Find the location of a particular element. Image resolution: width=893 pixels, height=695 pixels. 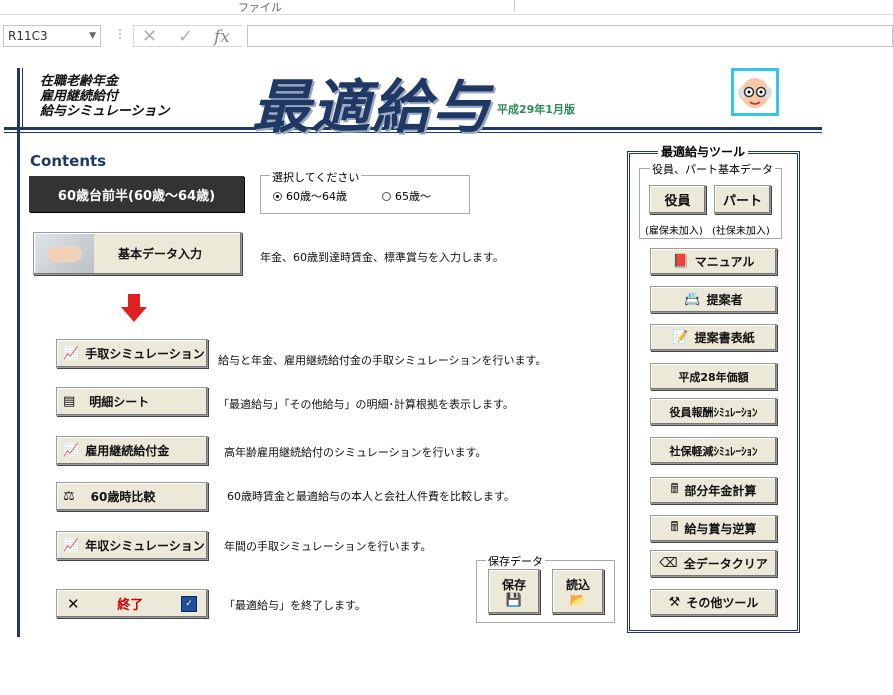

load-label: 読込 is located at coordinates (577, 584).